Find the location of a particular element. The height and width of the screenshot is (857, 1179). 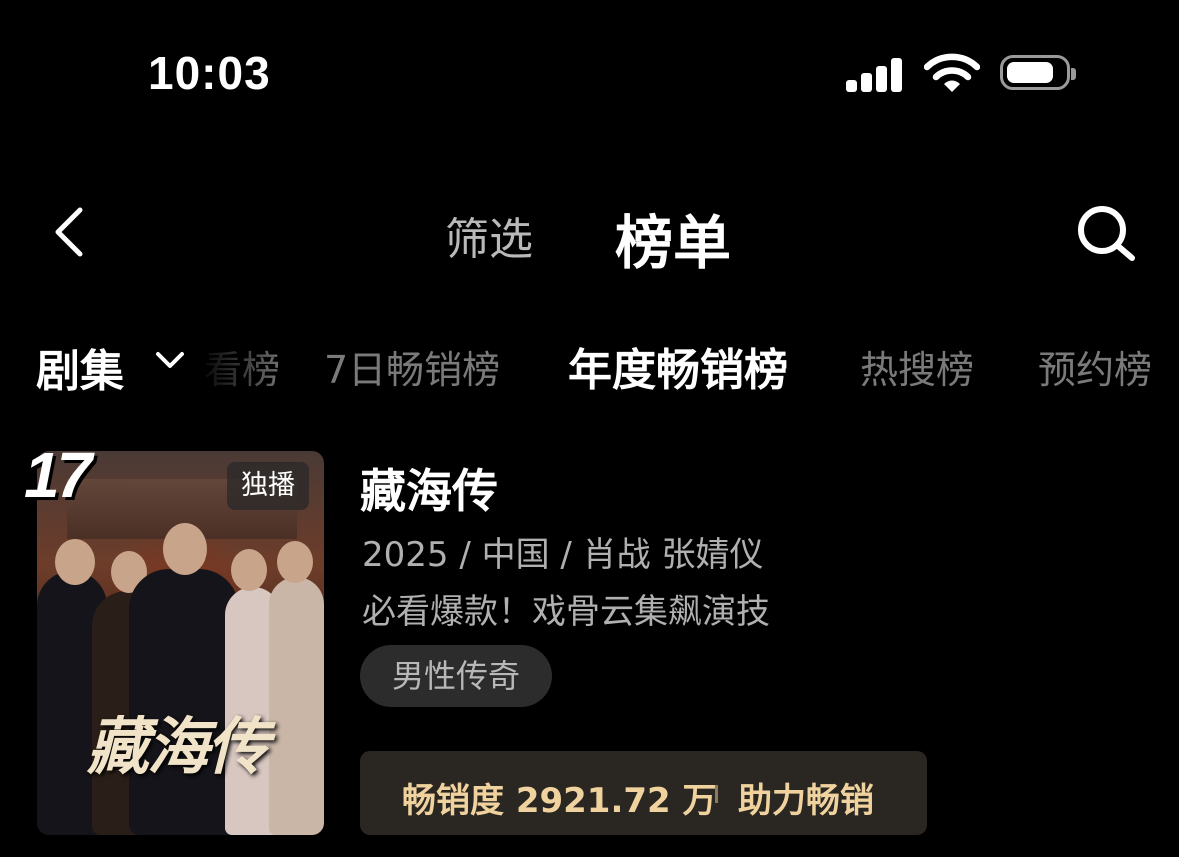

back-chevron-icon is located at coordinates (70, 232).